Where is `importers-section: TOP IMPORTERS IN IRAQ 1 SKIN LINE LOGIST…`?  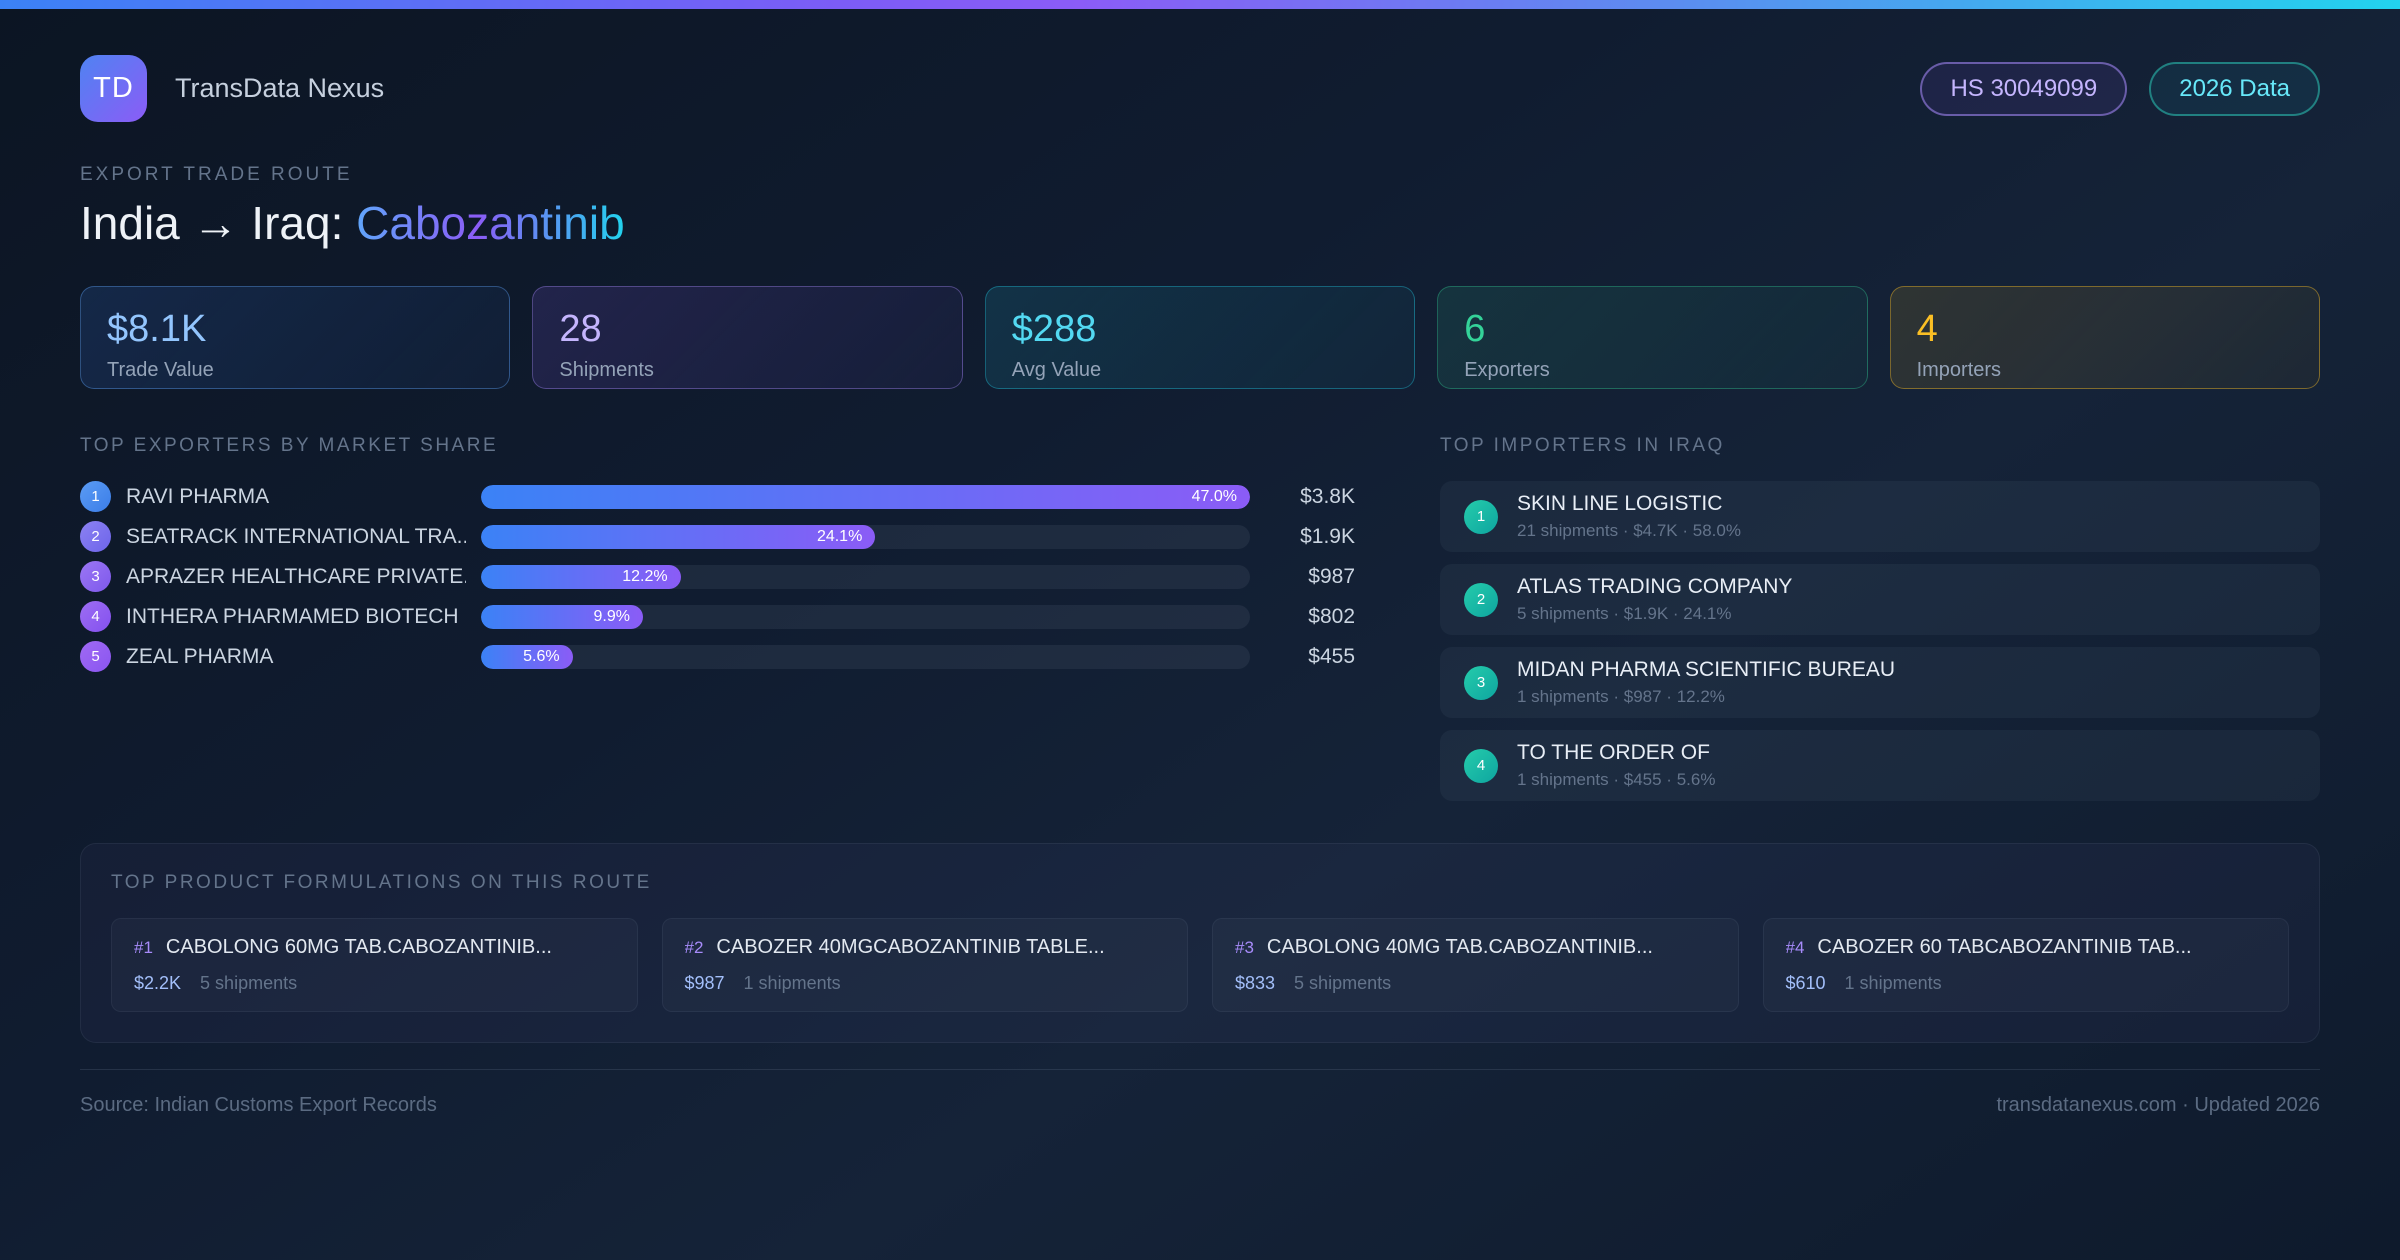 importers-section: TOP IMPORTERS IN IRAQ 1 SKIN LINE LOGIST… is located at coordinates (1880, 624).